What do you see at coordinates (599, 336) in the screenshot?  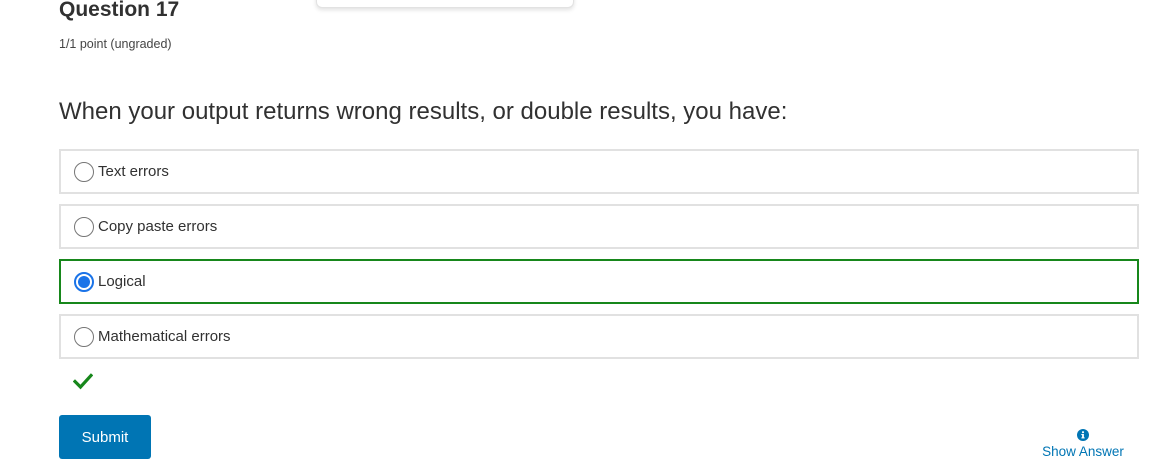 I see `choice-option-mathematical-errors: Mathematical errors` at bounding box center [599, 336].